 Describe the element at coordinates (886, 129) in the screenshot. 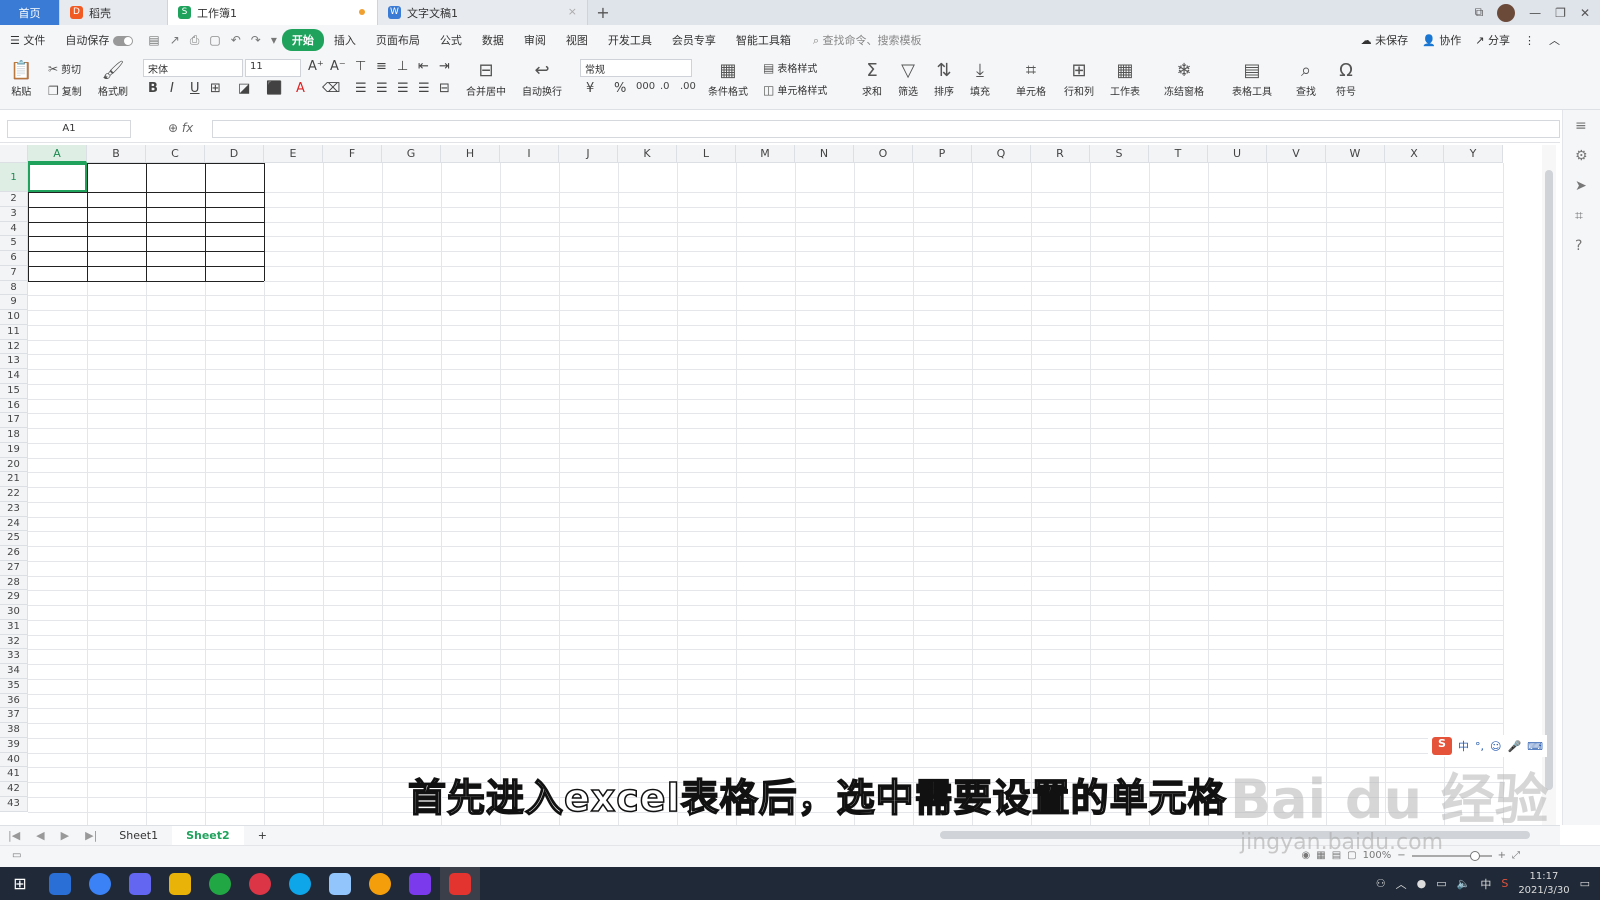

I see `formula-input` at that location.